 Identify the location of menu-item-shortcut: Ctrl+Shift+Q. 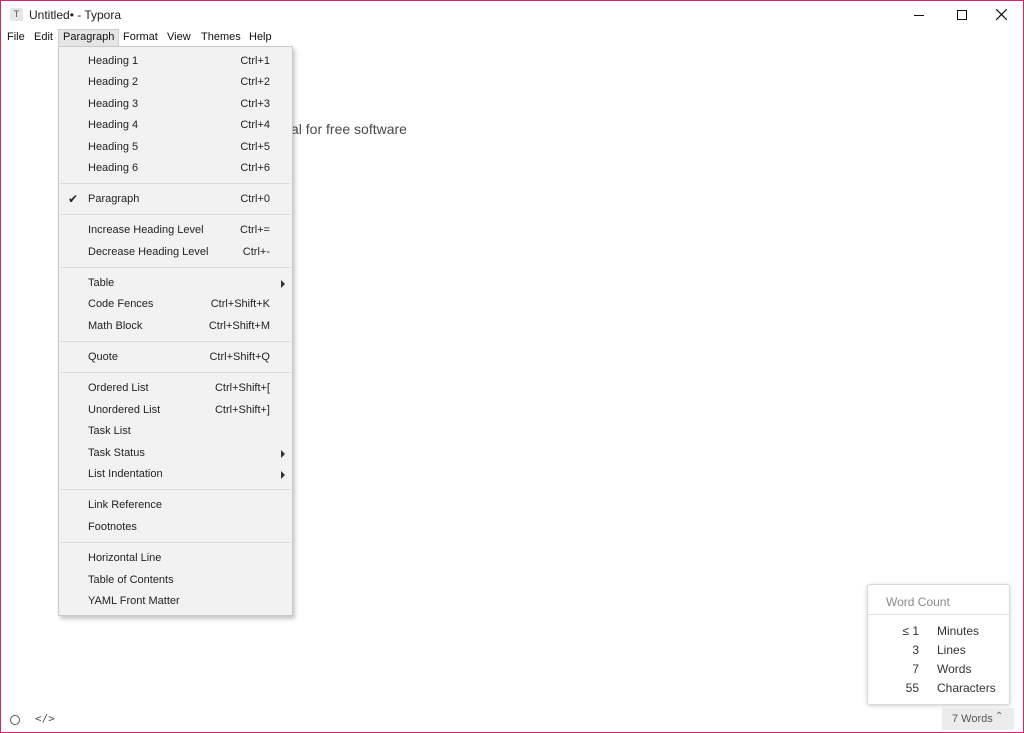
(239, 357).